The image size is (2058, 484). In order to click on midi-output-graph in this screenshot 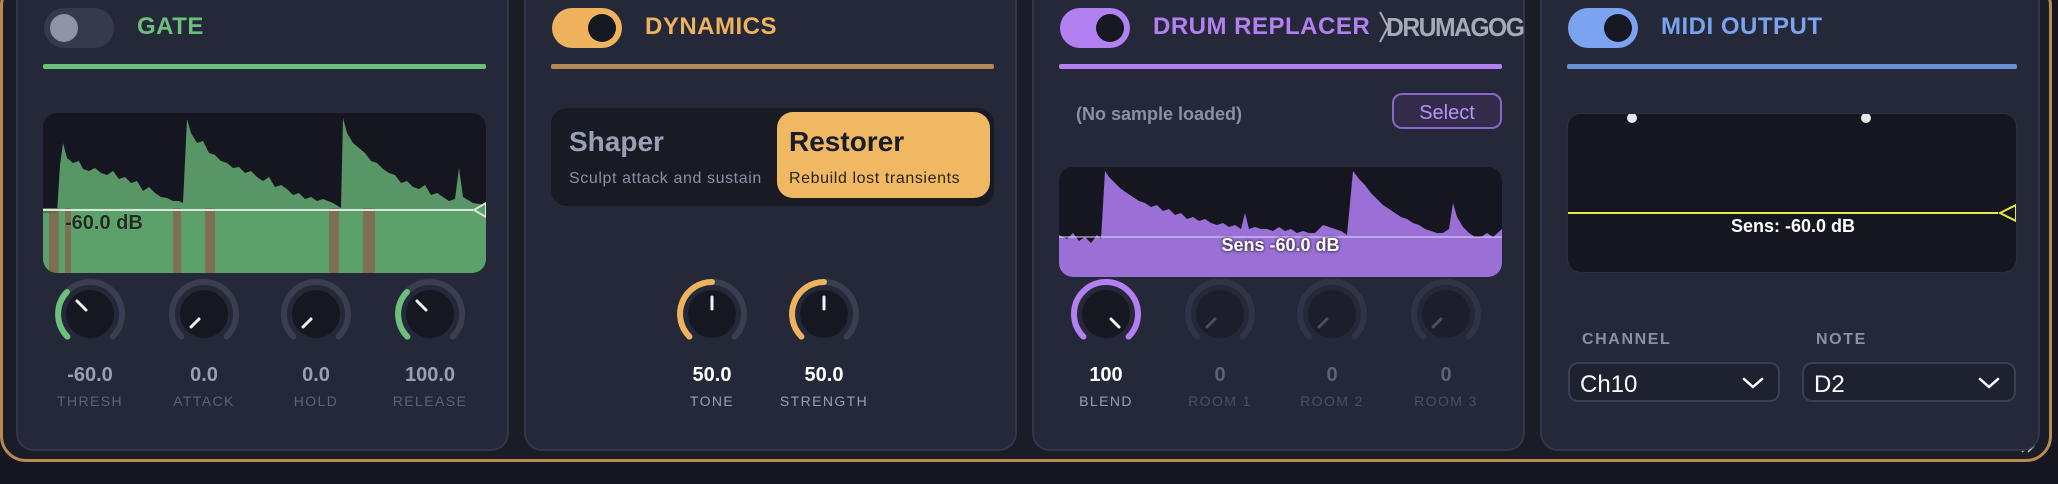, I will do `click(1792, 168)`.